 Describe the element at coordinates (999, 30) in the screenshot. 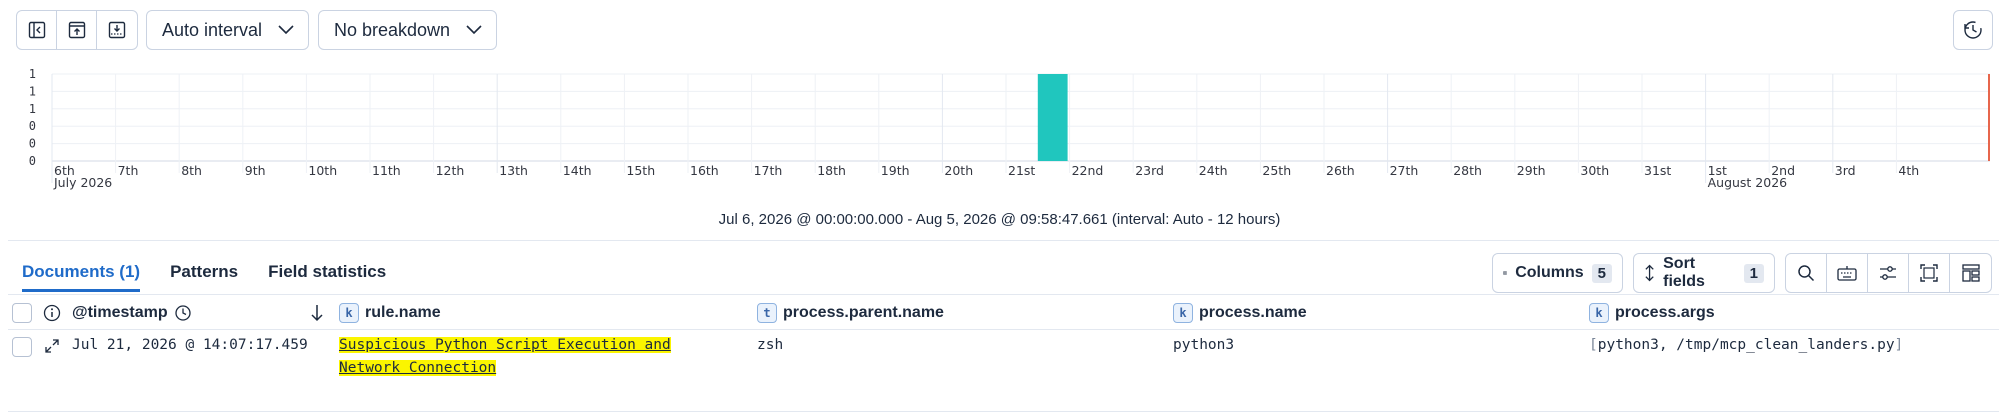

I see `toolbar: Auto interval No breakdown` at that location.